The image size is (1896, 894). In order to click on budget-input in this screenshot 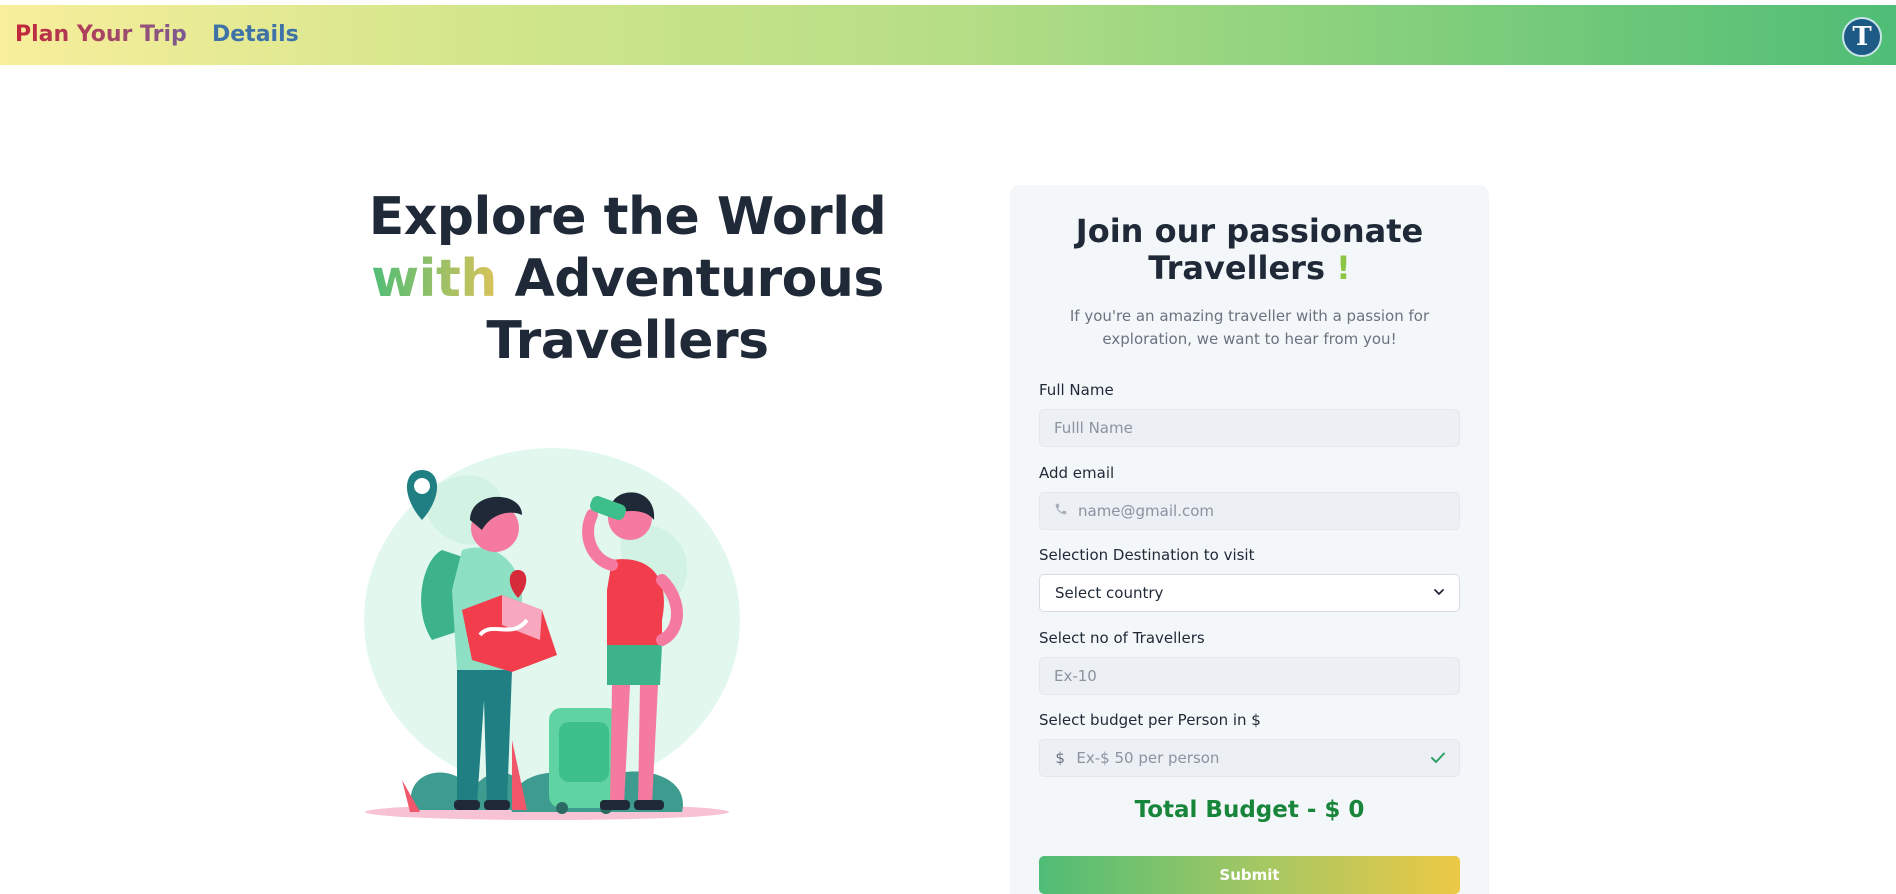, I will do `click(1249, 758)`.